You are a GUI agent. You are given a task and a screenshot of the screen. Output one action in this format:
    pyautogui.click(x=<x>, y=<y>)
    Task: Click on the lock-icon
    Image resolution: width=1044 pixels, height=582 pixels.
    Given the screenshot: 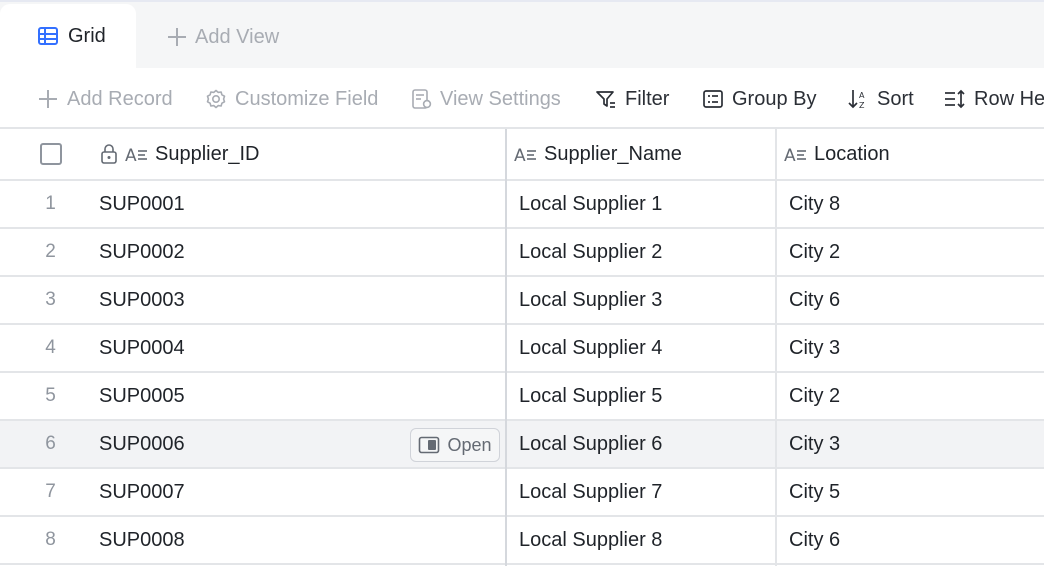 What is the action you would take?
    pyautogui.click(x=109, y=154)
    